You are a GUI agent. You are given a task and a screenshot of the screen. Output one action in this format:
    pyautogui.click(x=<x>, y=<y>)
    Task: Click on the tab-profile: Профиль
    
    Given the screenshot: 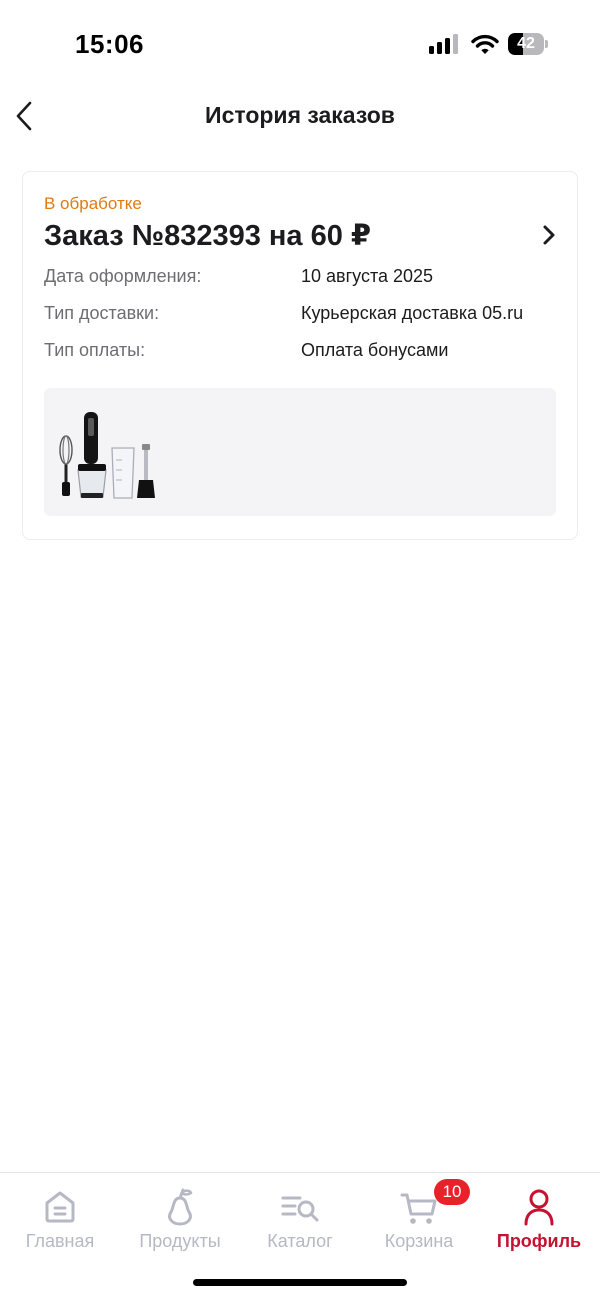 What is the action you would take?
    pyautogui.click(x=539, y=1219)
    